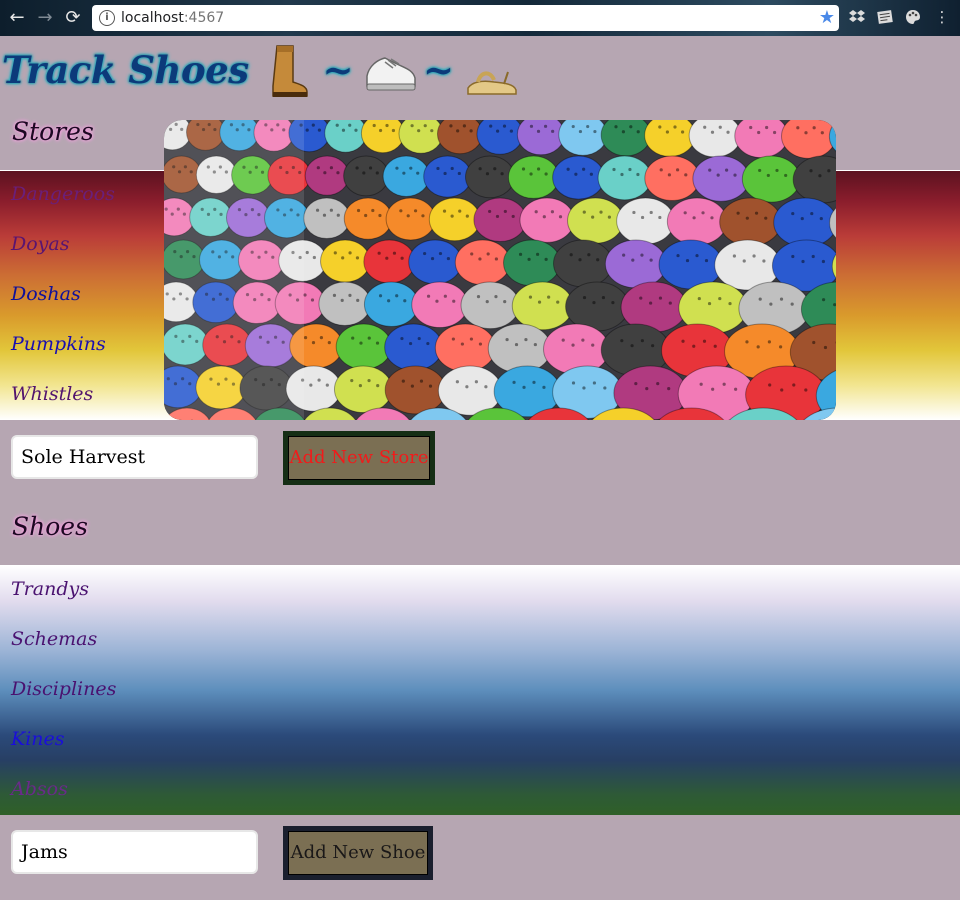 The height and width of the screenshot is (900, 960). What do you see at coordinates (73, 18) in the screenshot?
I see `reload-icon: ⟳` at bounding box center [73, 18].